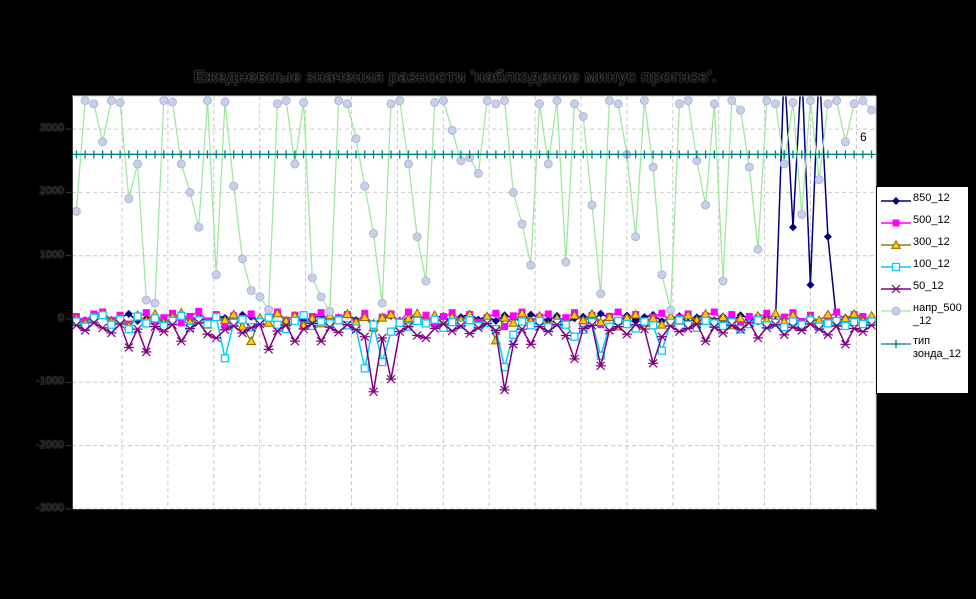 The width and height of the screenshot is (976, 599). Describe the element at coordinates (896, 311) in the screenshot. I see `circle-legend-marker-icon` at that location.